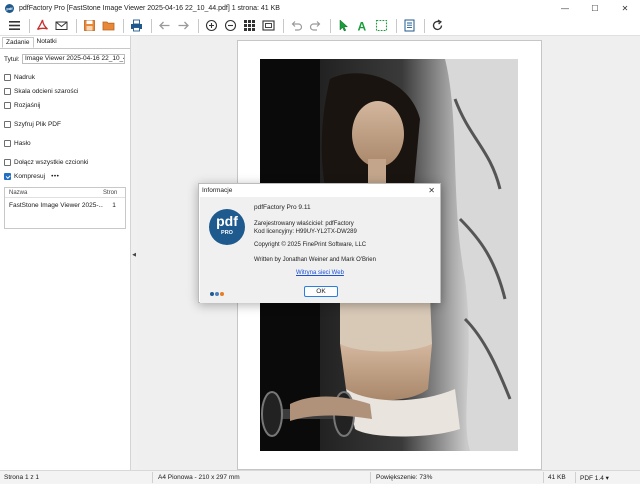 This screenshot has height=484, width=640. What do you see at coordinates (67, 143) in the screenshot?
I see `option-password: Hasło` at bounding box center [67, 143].